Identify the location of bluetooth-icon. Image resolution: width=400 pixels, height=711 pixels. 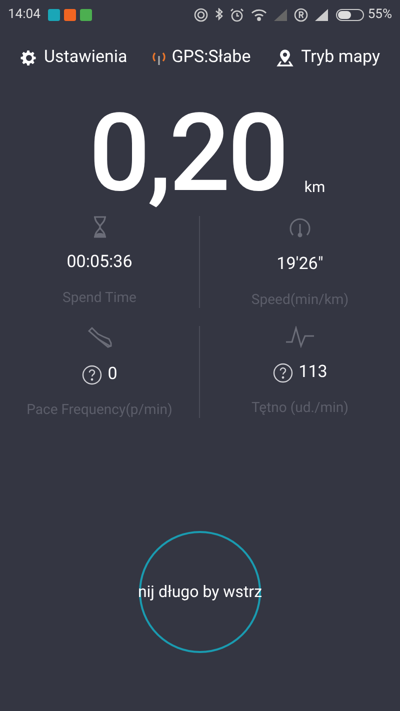
(218, 15).